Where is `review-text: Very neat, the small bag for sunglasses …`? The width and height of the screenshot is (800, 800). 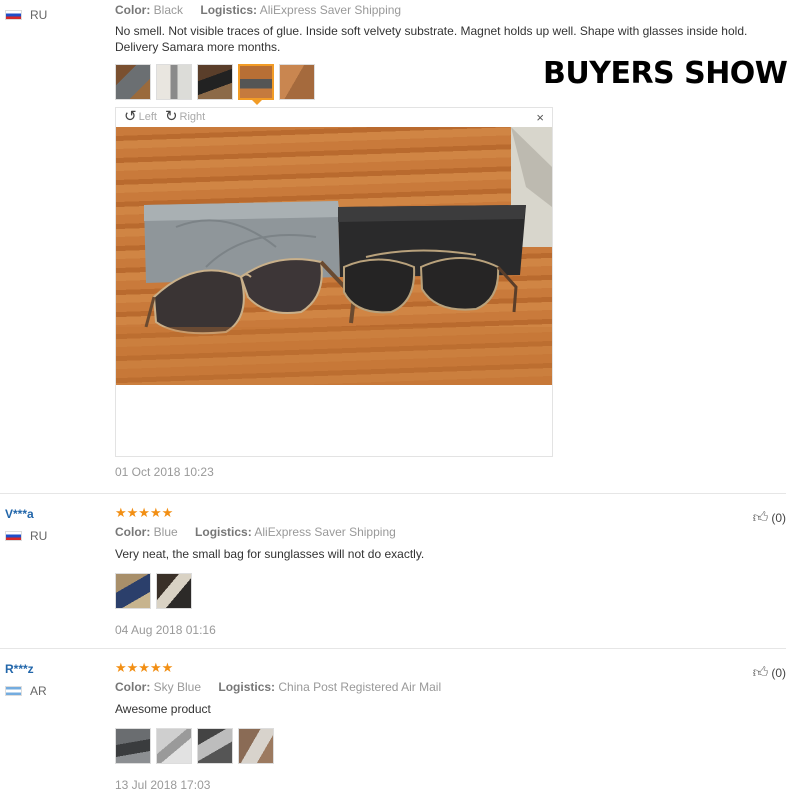
review-text: Very neat, the small bag for sunglasses … is located at coordinates (270, 554).